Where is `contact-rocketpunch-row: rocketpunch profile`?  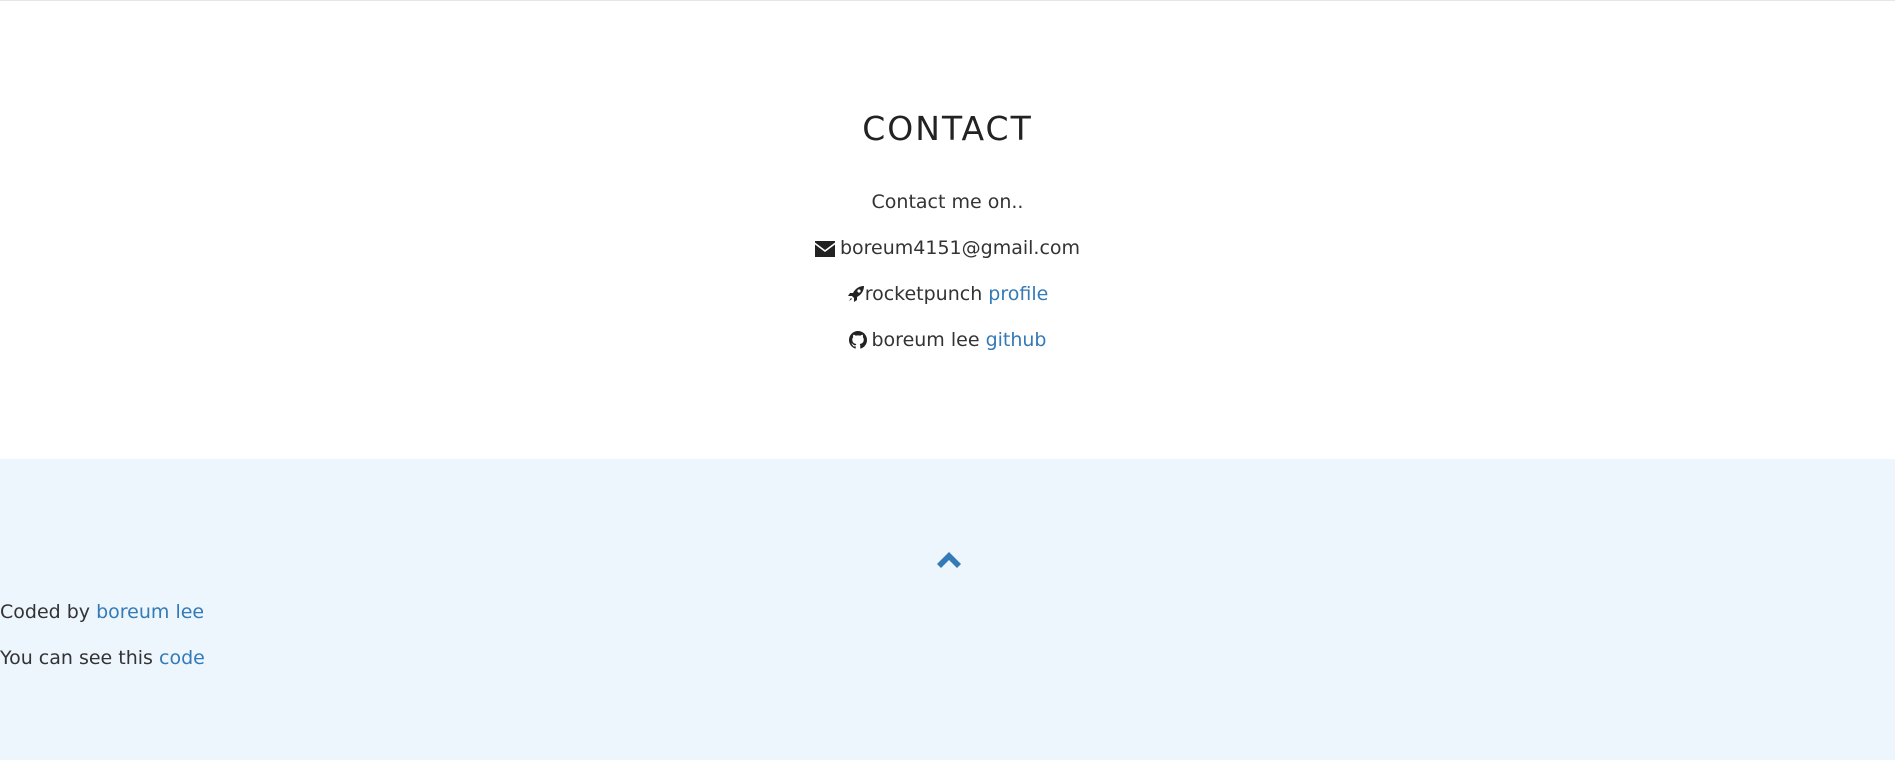
contact-rocketpunch-row: rocketpunch profile is located at coordinates (947, 294).